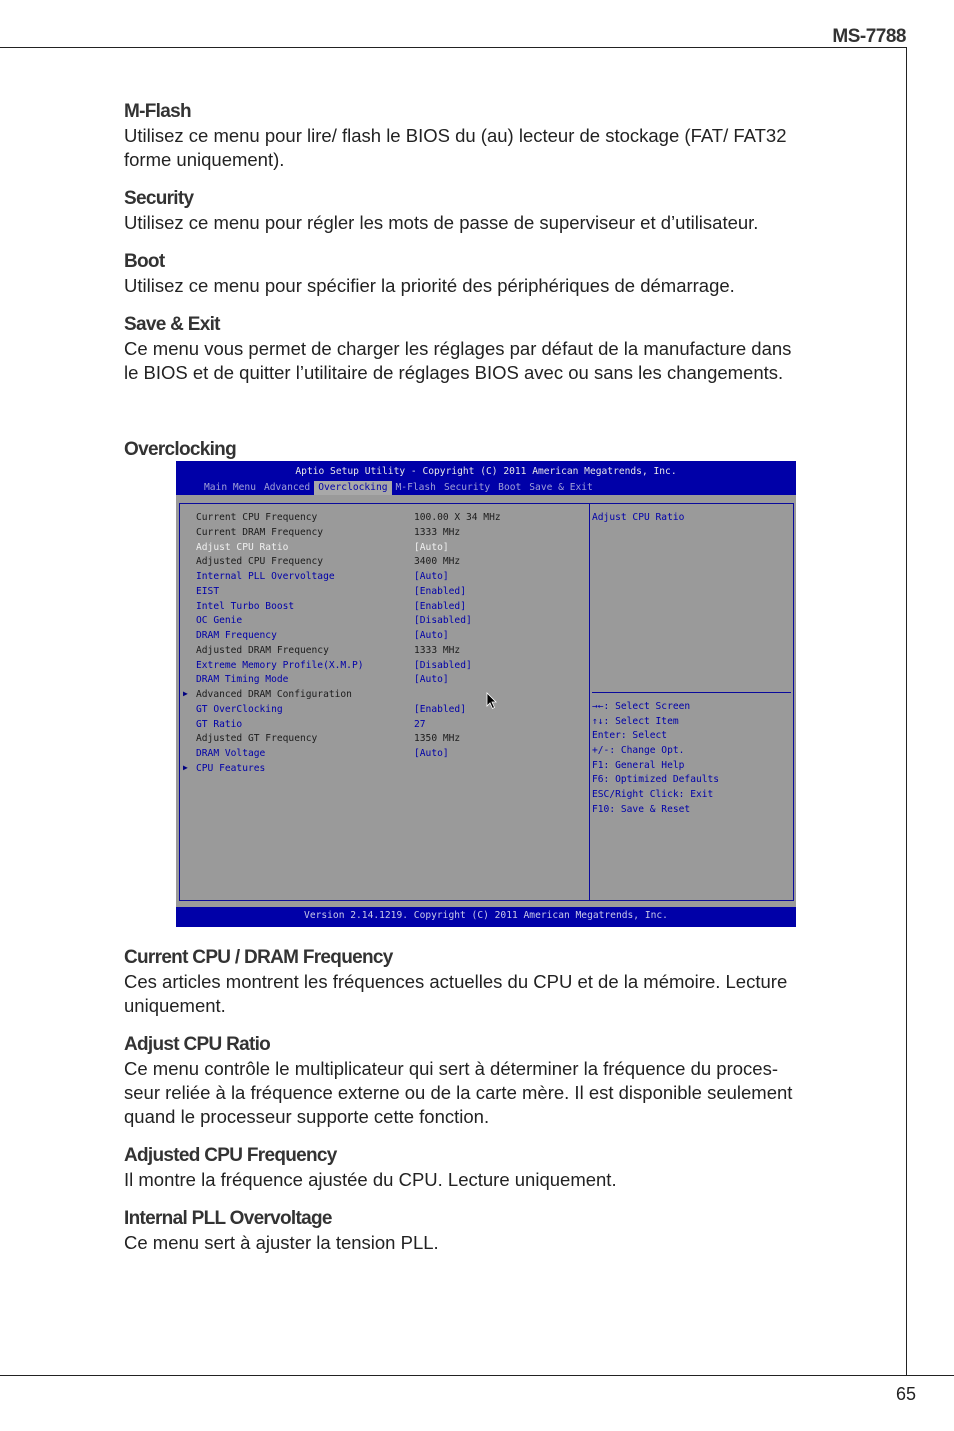 This screenshot has width=954, height=1431. I want to click on section-line: Ce menu sert à ajuster la tension PLL., so click(281, 1242).